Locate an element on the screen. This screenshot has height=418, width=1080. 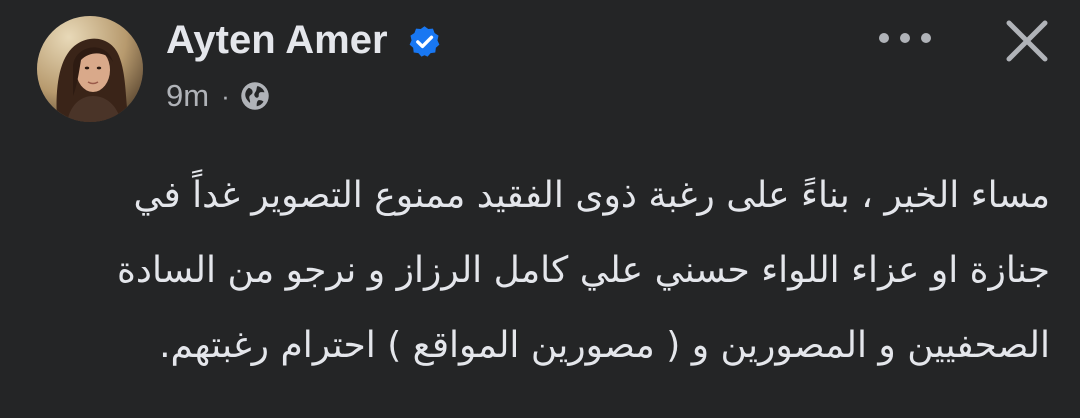
author-avatar is located at coordinates (90, 69).